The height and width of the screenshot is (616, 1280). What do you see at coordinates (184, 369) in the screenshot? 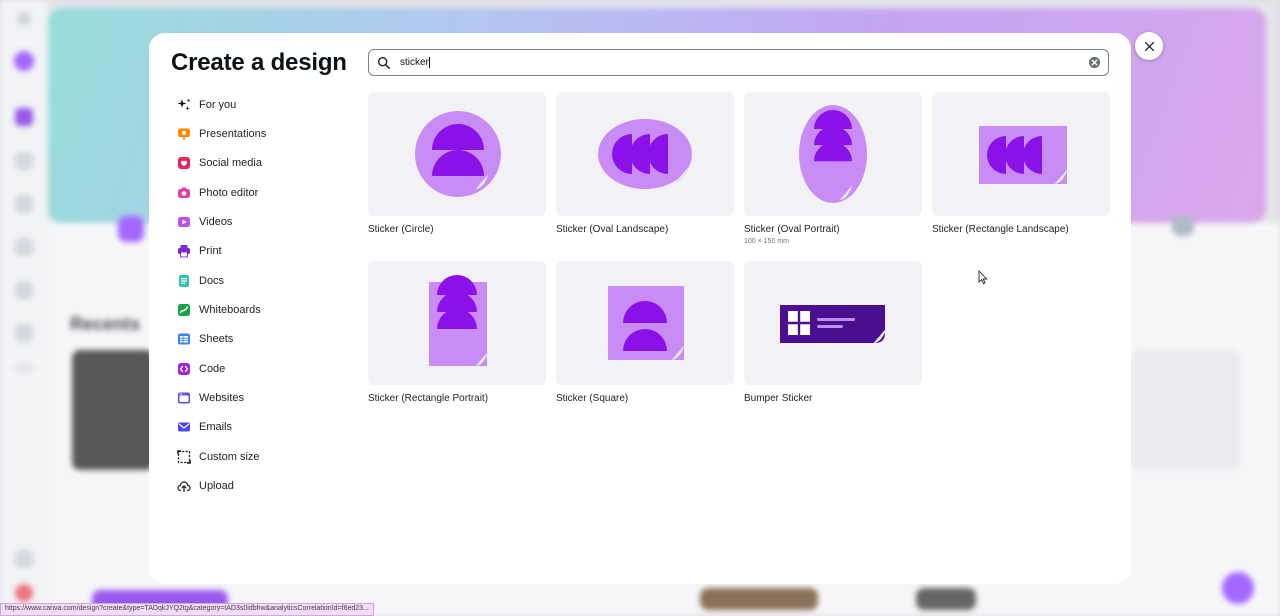
I see `code-icon` at bounding box center [184, 369].